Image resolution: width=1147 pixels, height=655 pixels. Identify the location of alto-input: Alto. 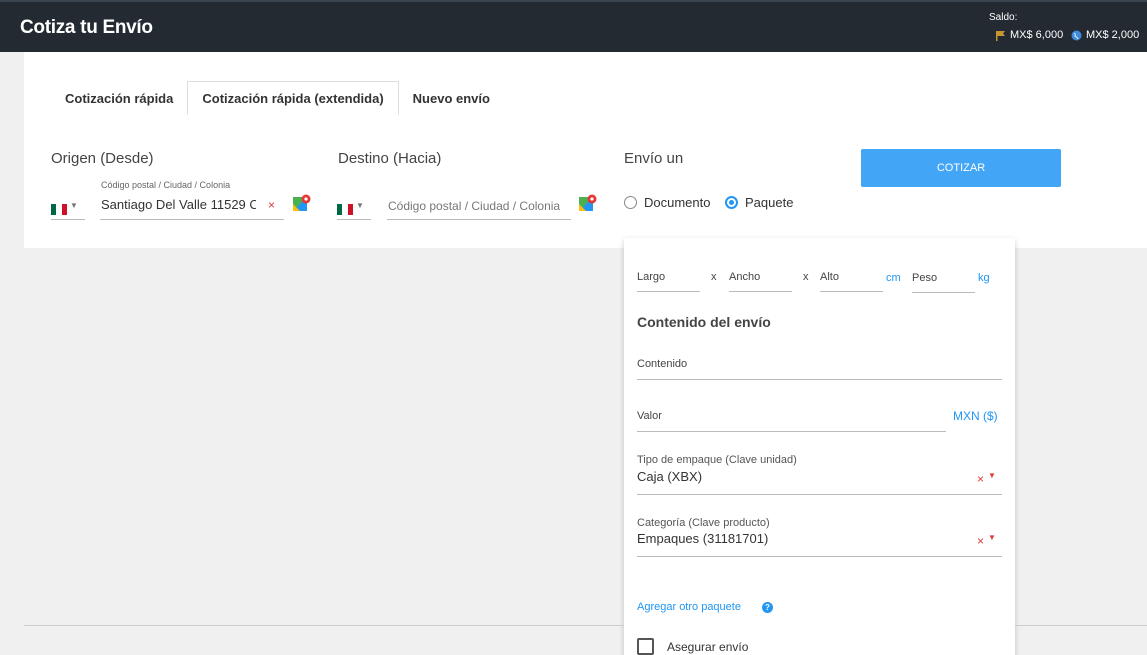
(851, 279).